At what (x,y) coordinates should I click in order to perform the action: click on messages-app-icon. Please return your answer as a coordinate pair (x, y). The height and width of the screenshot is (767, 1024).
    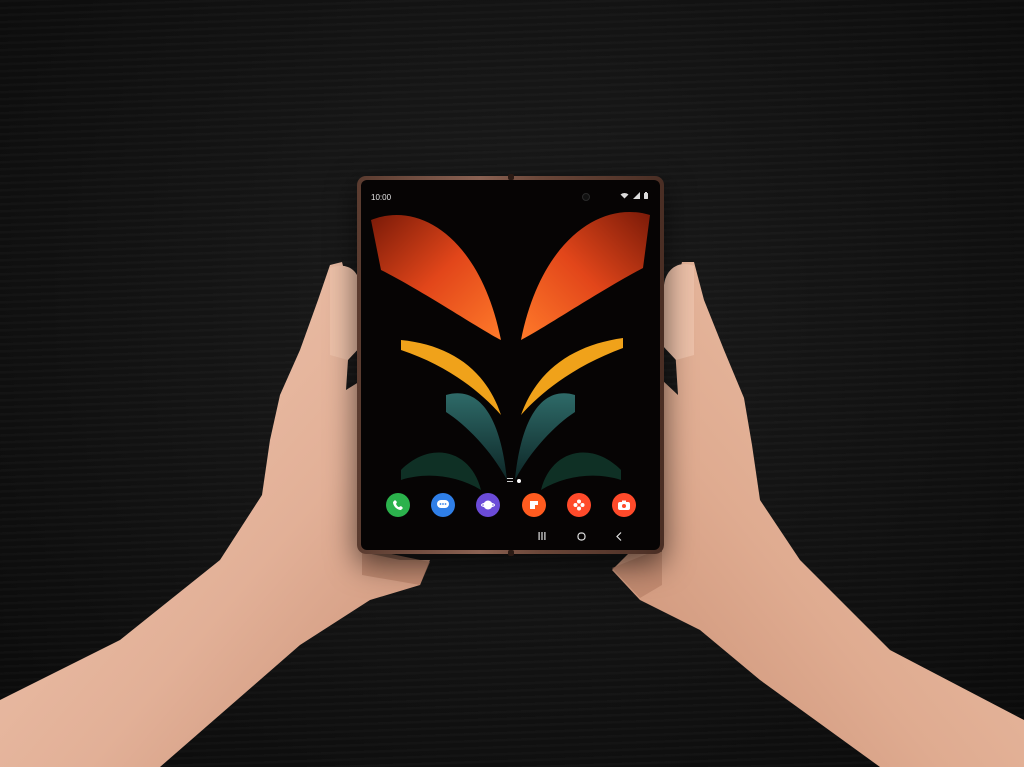
    Looking at the image, I should click on (443, 505).